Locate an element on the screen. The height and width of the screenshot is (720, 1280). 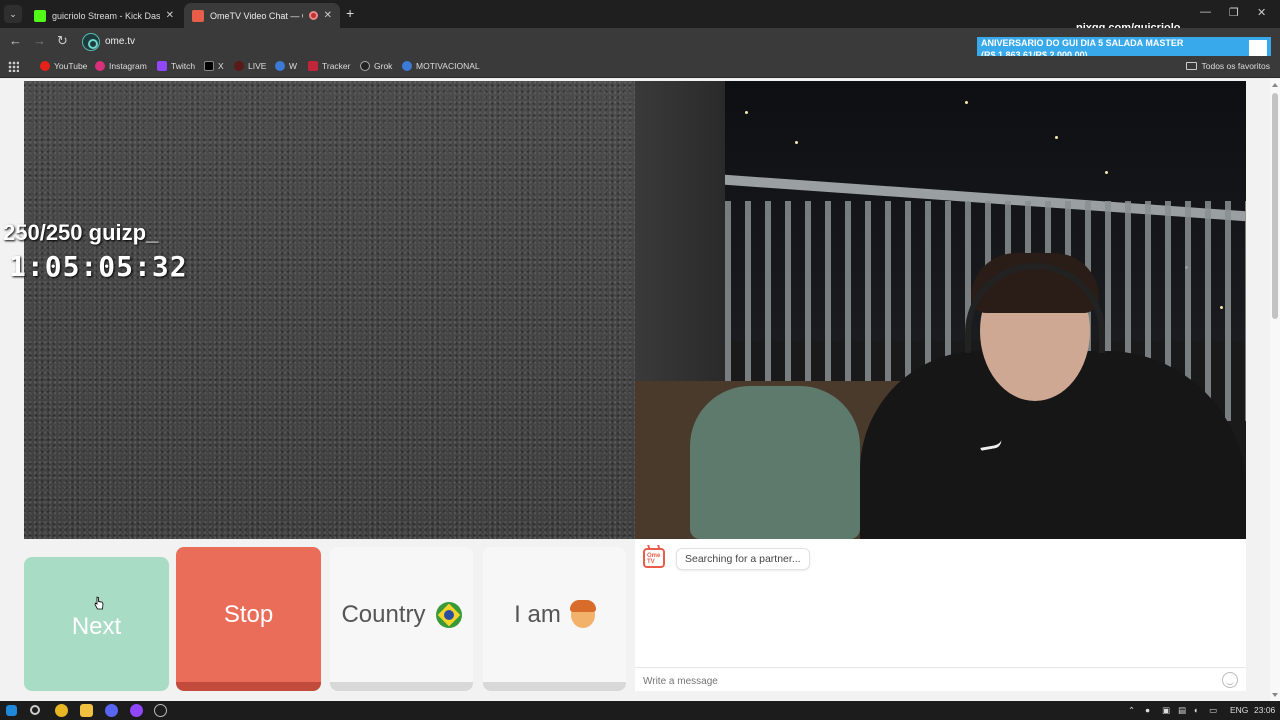
bookmark-tracker: Tracker is located at coordinates (329, 66).